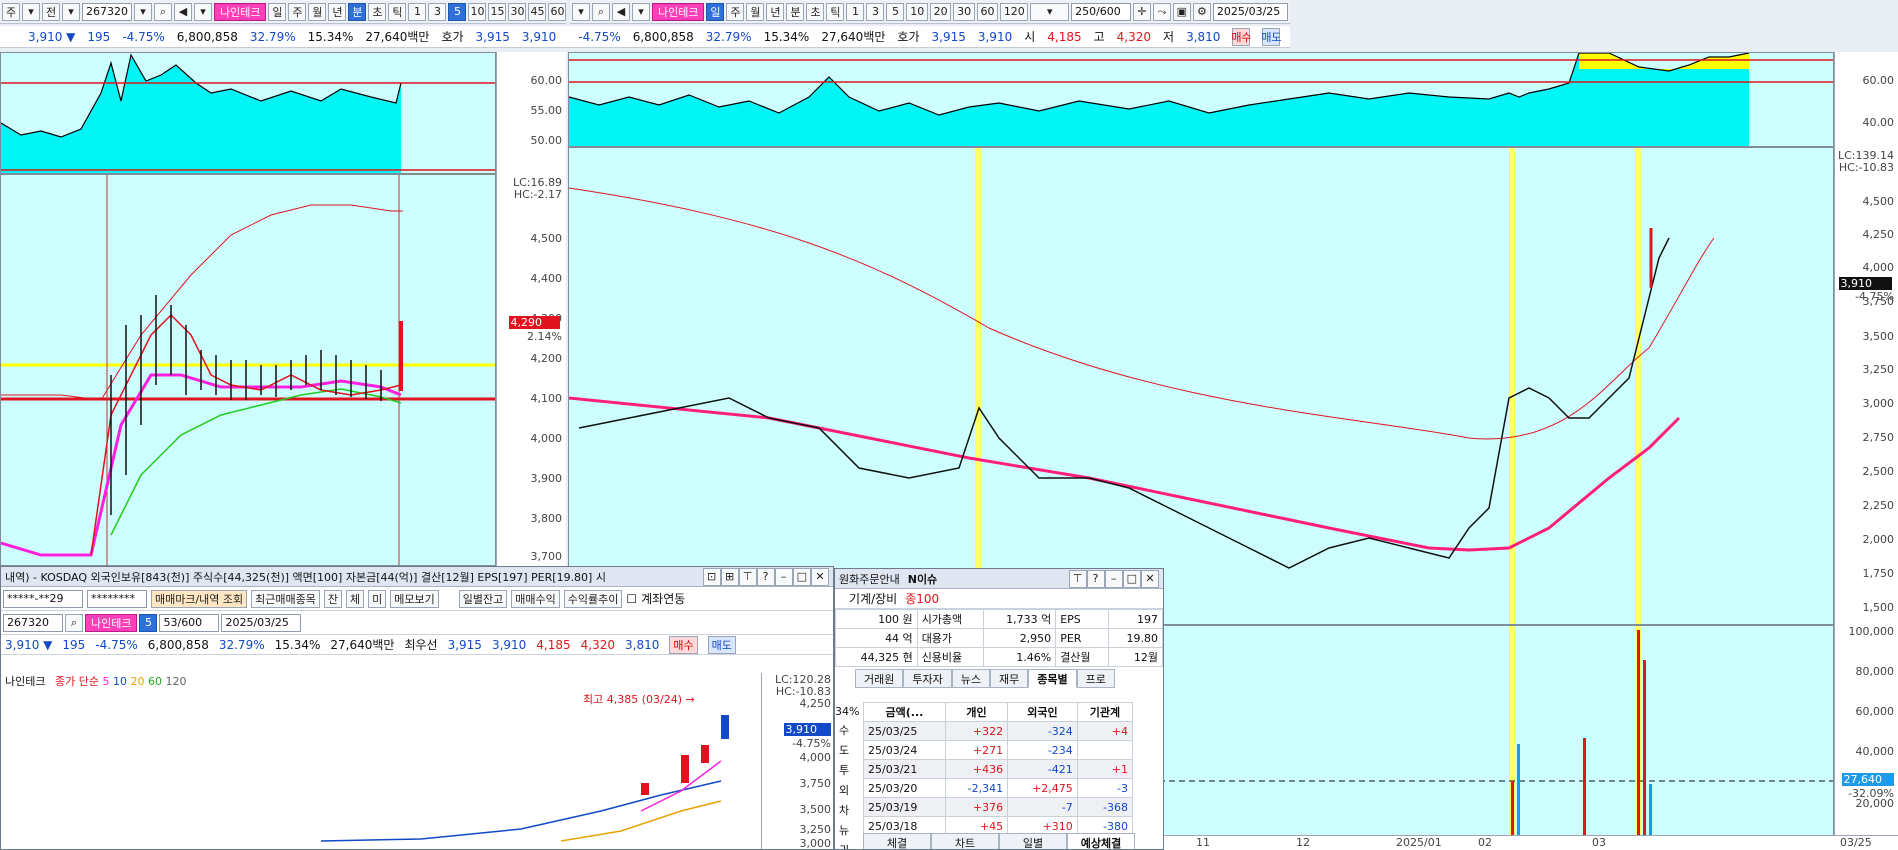 The width and height of the screenshot is (1898, 850). What do you see at coordinates (1052, 678) in the screenshot?
I see `tab-by-stock: 종목별` at bounding box center [1052, 678].